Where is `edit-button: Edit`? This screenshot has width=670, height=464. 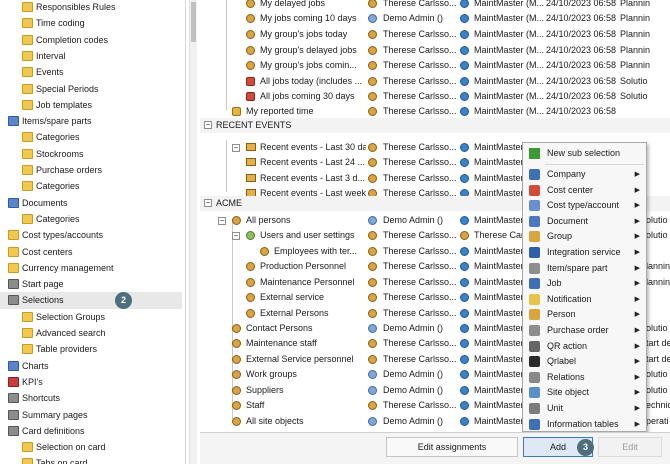
edit-button: Edit is located at coordinates (630, 447).